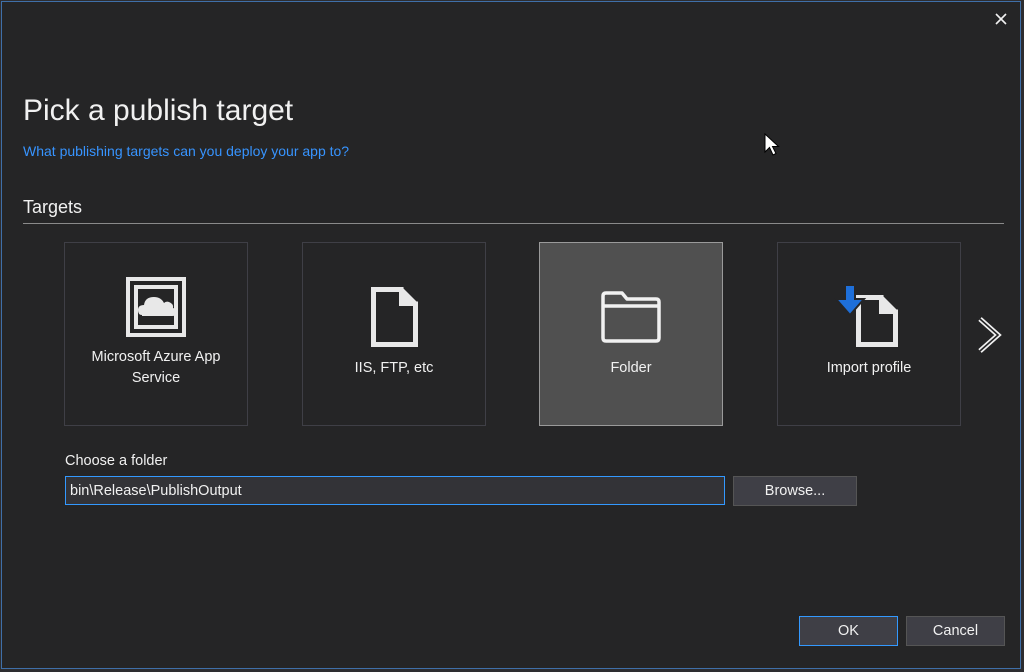 This screenshot has width=1024, height=672. Describe the element at coordinates (156, 307) in the screenshot. I see `azure-app-service-icon` at that location.